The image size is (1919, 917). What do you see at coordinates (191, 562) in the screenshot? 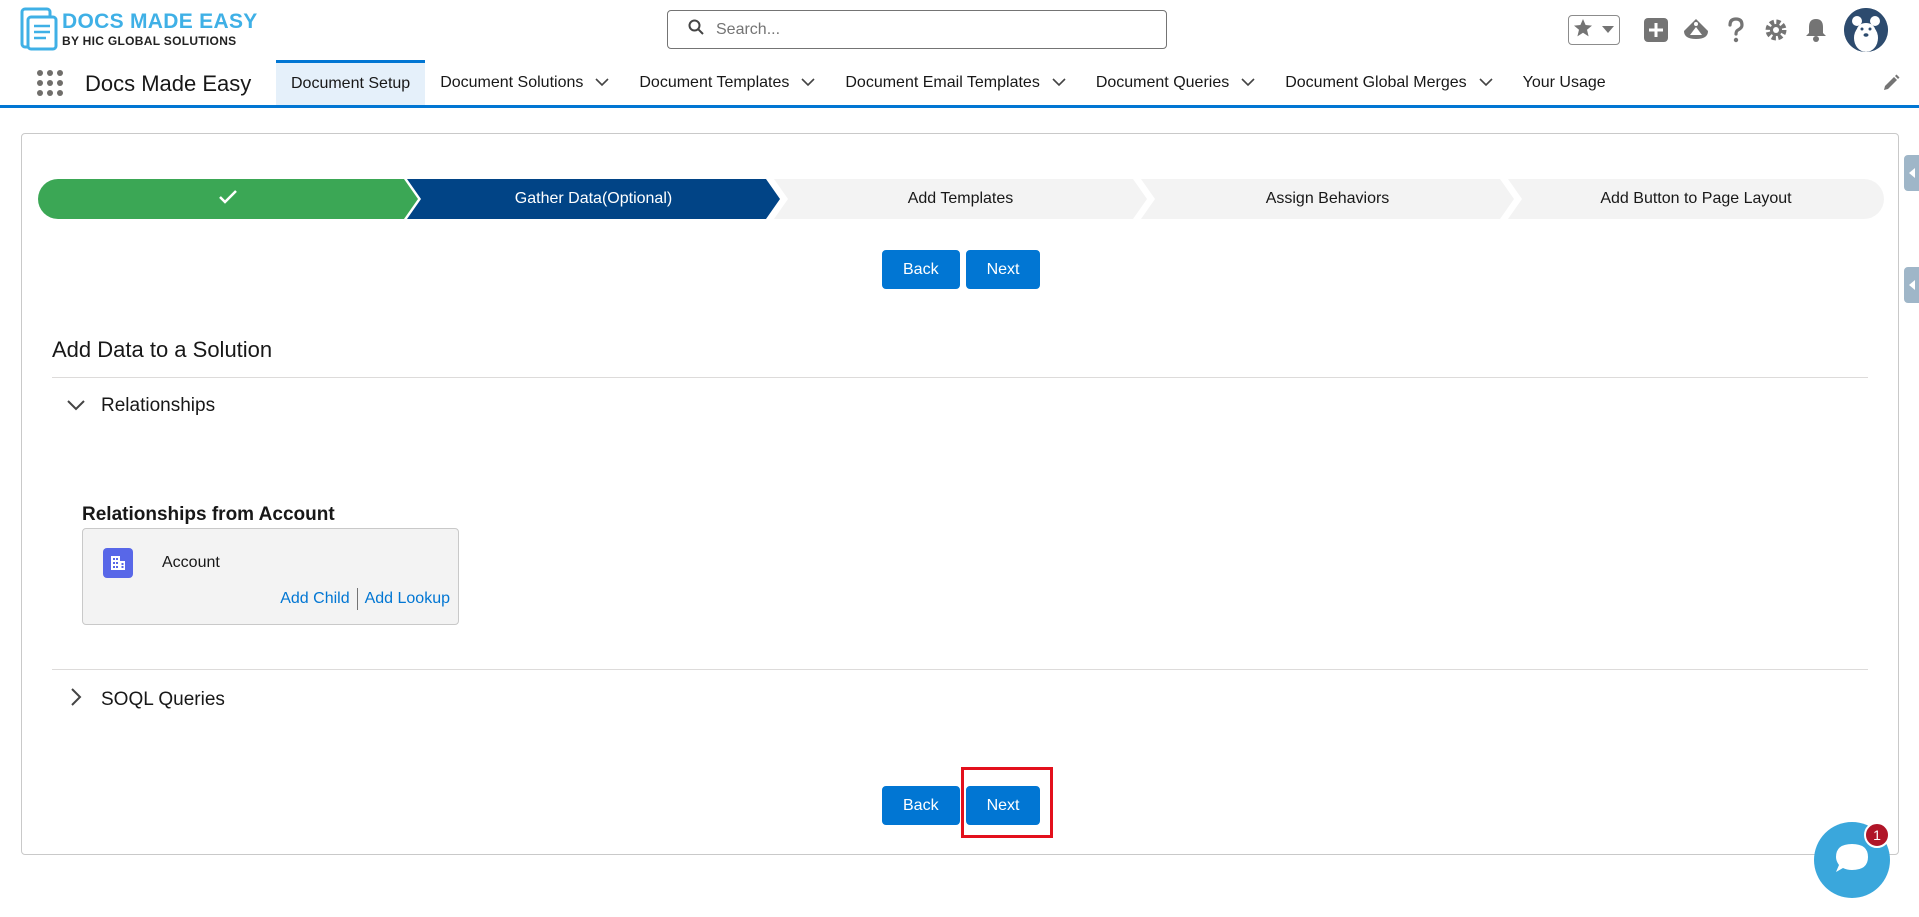
I see `object-name: Account` at bounding box center [191, 562].